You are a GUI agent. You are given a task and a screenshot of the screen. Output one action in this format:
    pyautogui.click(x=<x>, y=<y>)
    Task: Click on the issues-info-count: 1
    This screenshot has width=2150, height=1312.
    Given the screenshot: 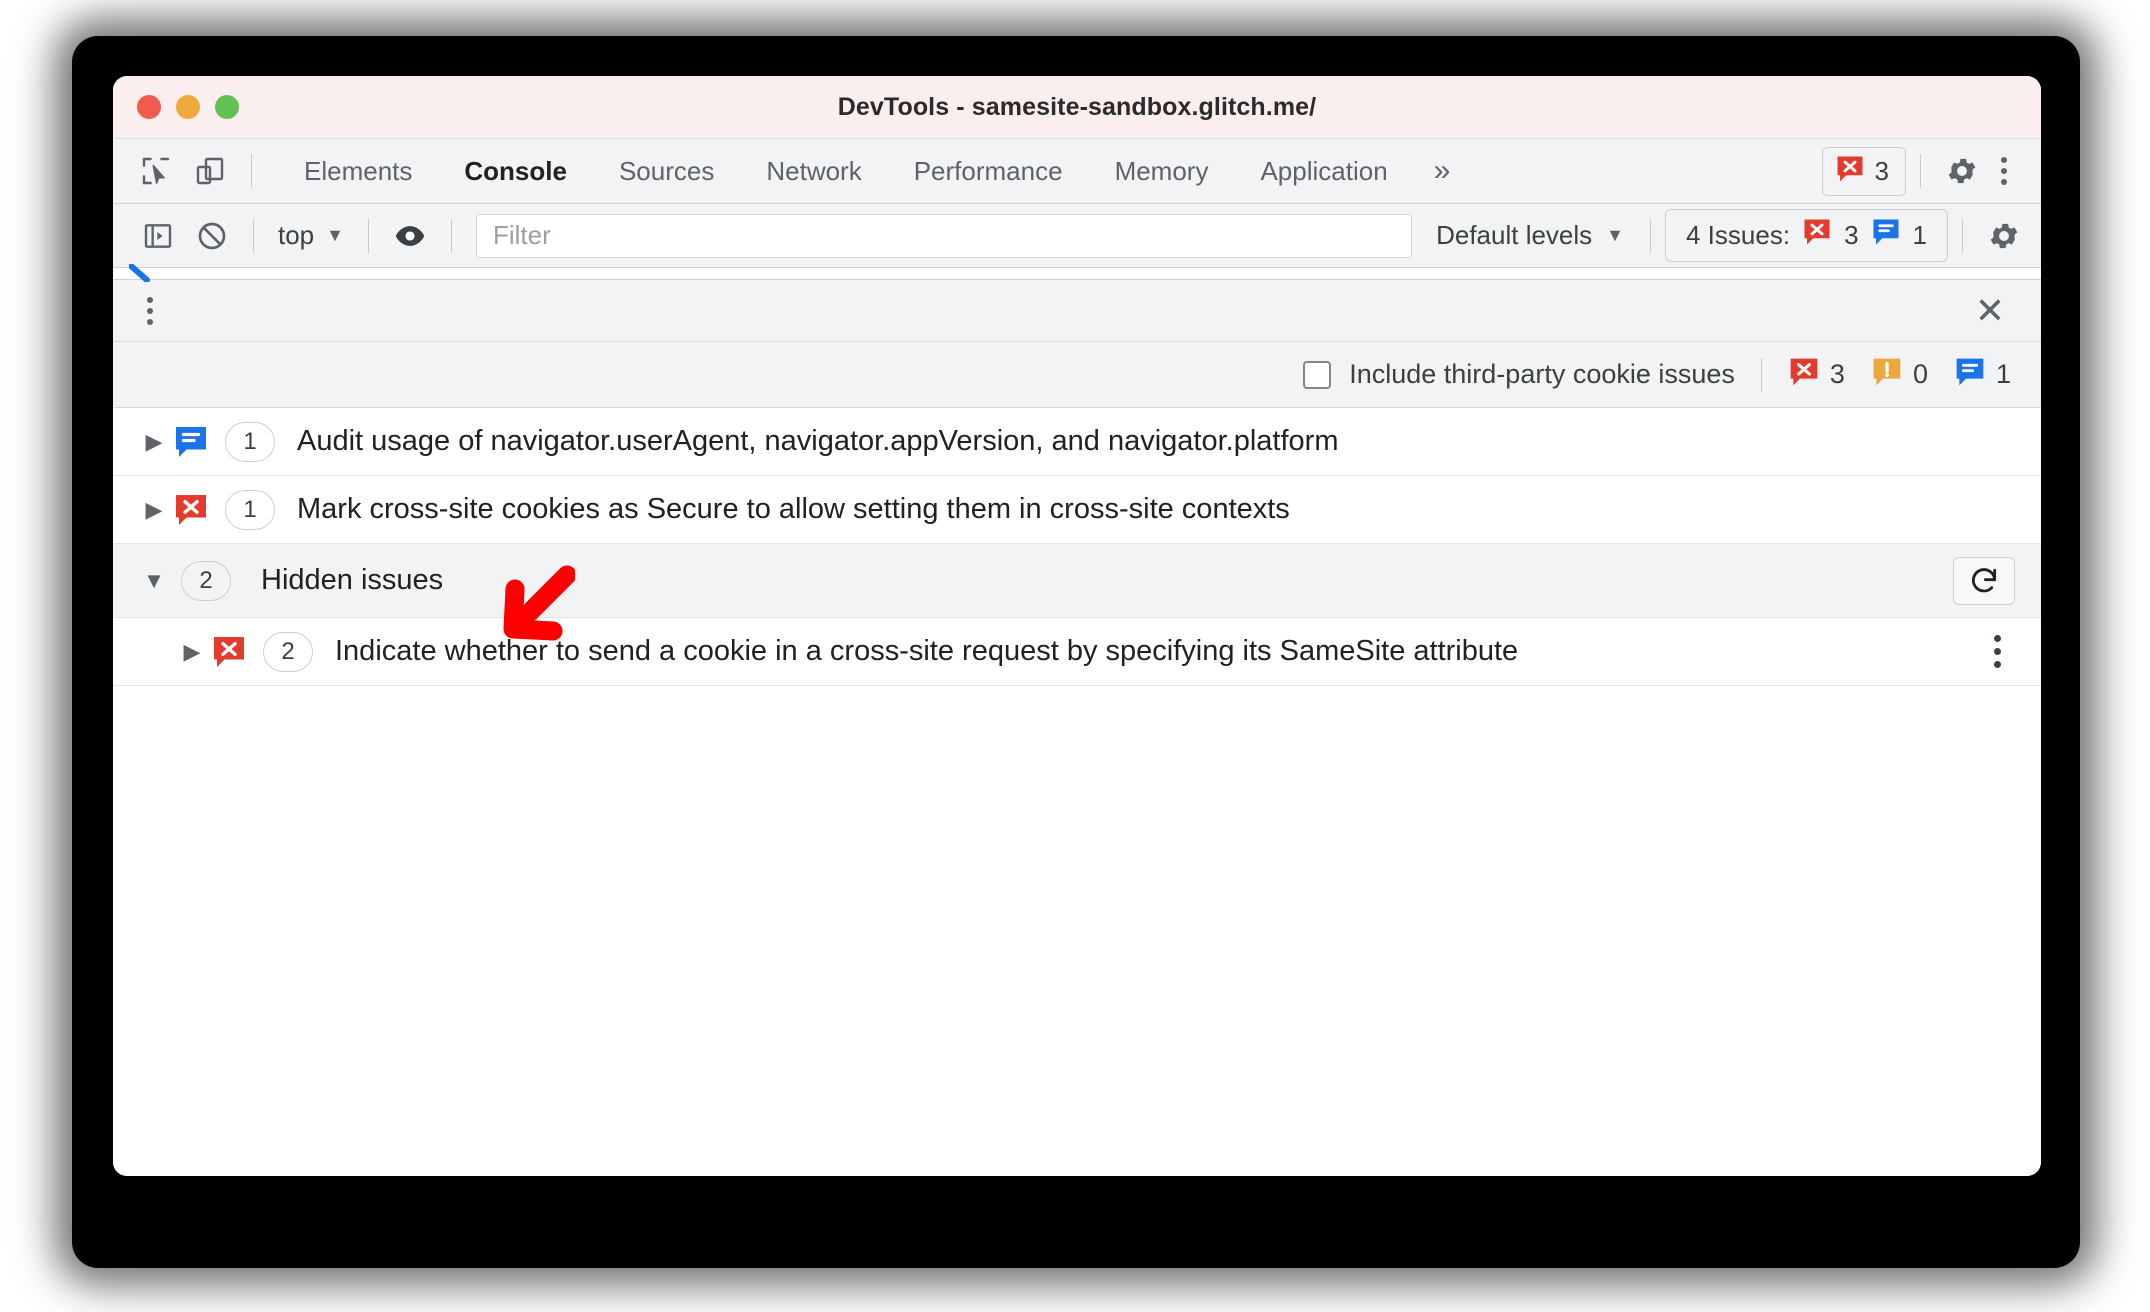 What is the action you would take?
    pyautogui.click(x=1919, y=235)
    